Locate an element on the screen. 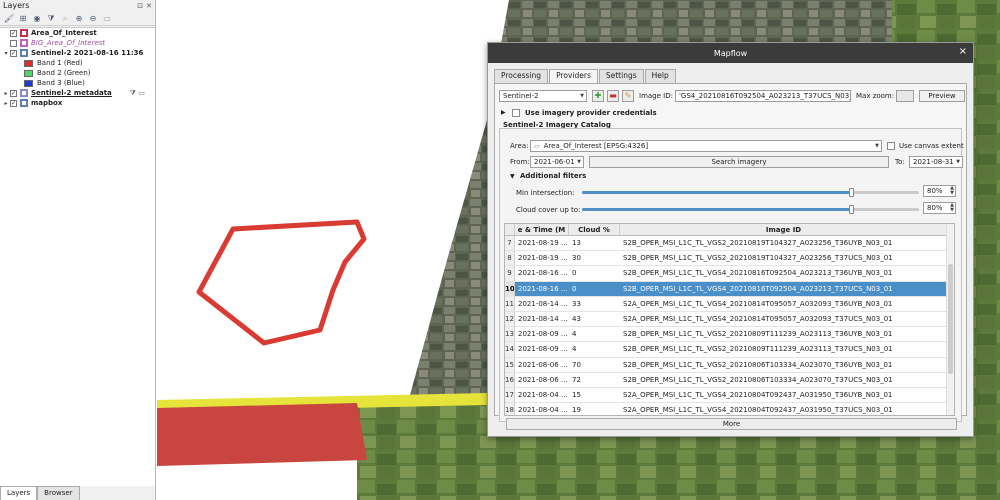 Image resolution: width=1000 pixels, height=500 pixels. close-icon: × is located at coordinates (963, 51).